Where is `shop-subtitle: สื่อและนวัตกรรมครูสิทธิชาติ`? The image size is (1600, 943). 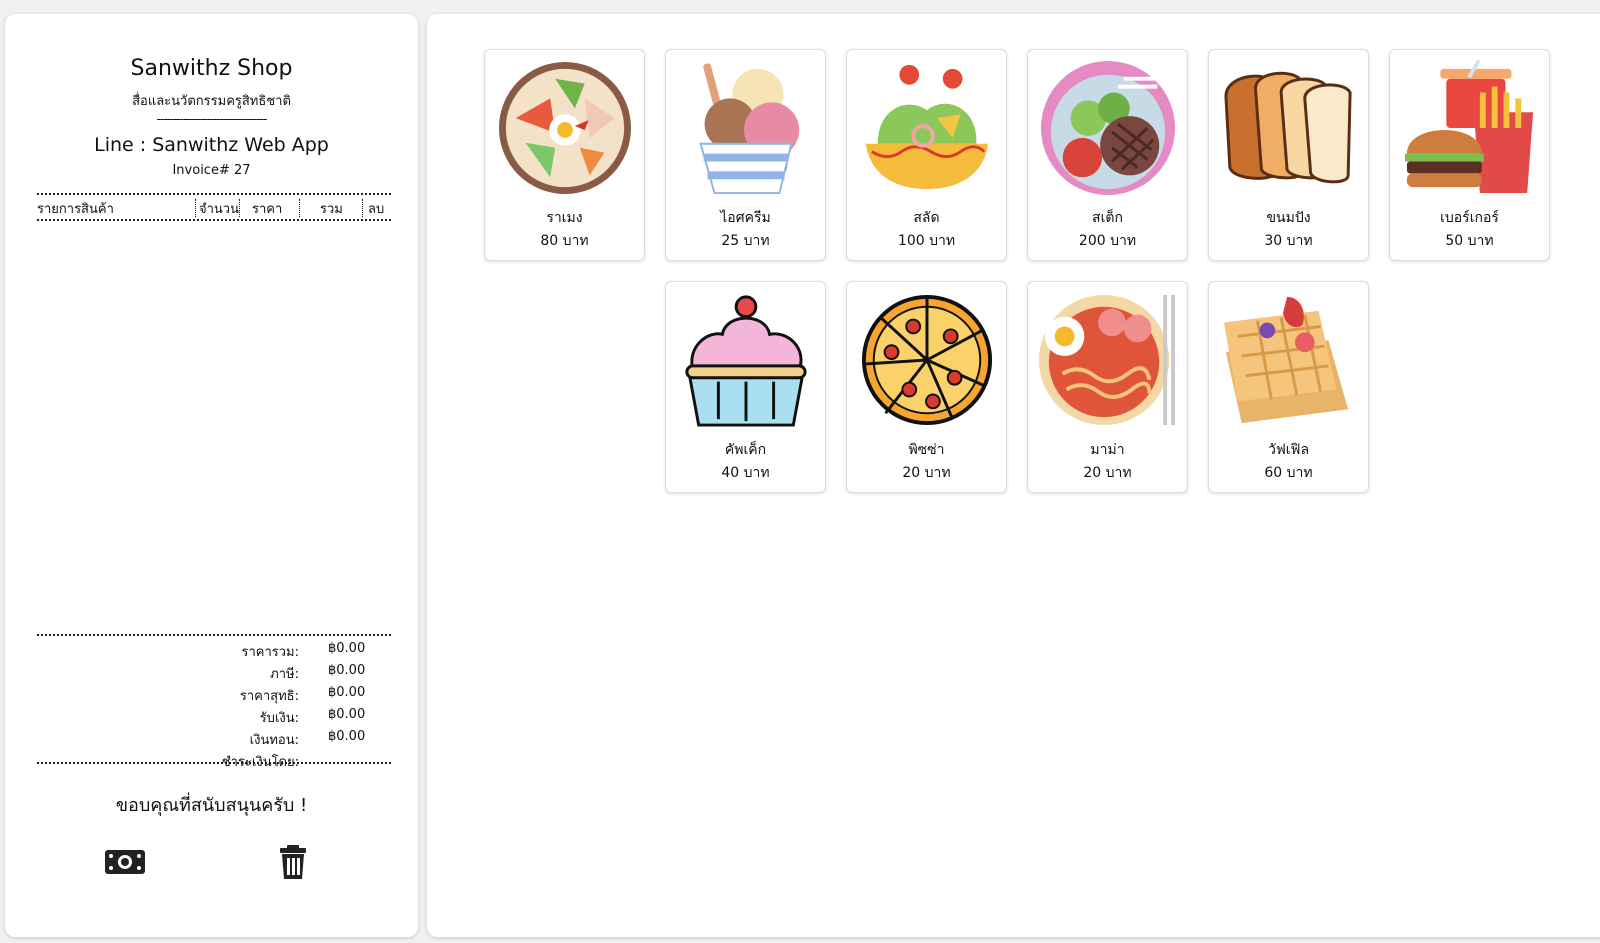 shop-subtitle: สื่อและนวัตกรรมครูสิทธิชาติ is located at coordinates (211, 101).